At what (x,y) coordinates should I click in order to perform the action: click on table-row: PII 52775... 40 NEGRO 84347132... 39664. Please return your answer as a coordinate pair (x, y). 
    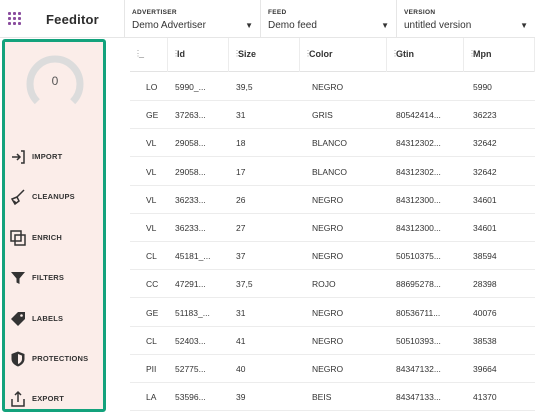
    Looking at the image, I should click on (332, 369).